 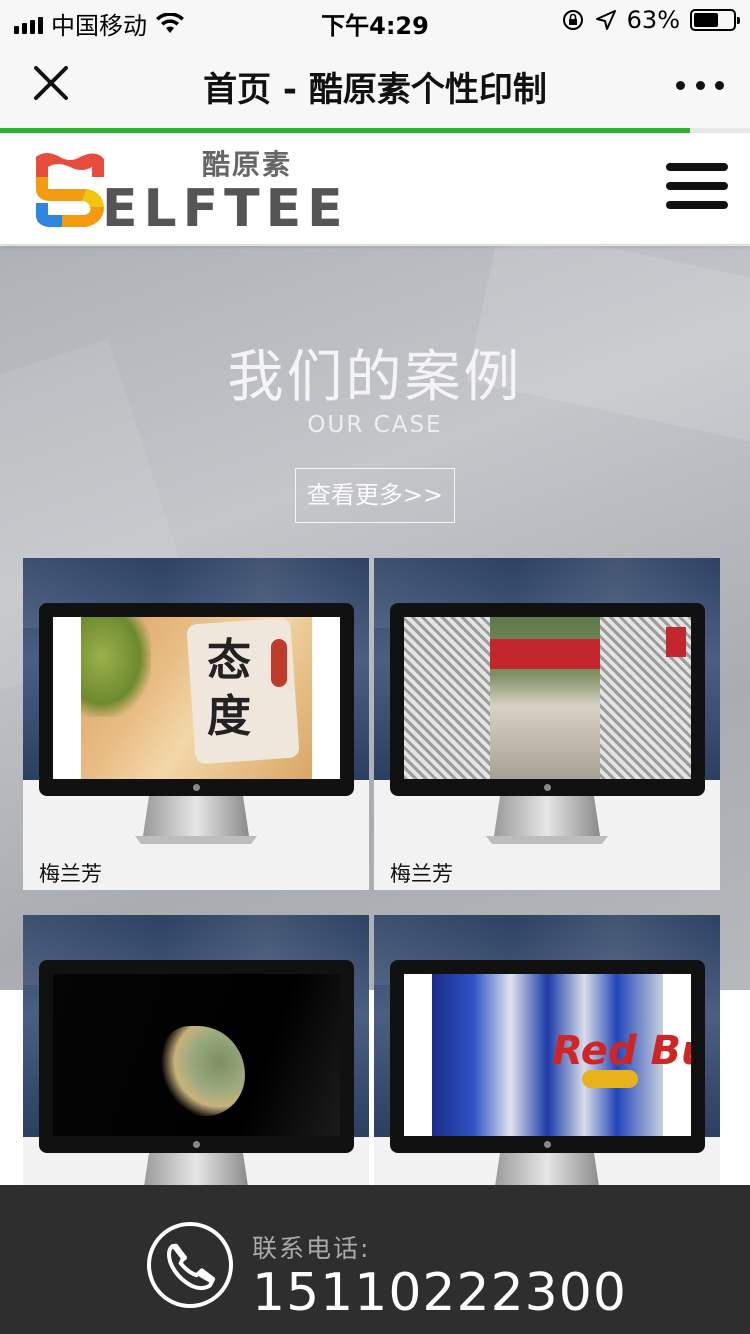 I want to click on view-more-button: 查看更多>>, so click(x=375, y=495).